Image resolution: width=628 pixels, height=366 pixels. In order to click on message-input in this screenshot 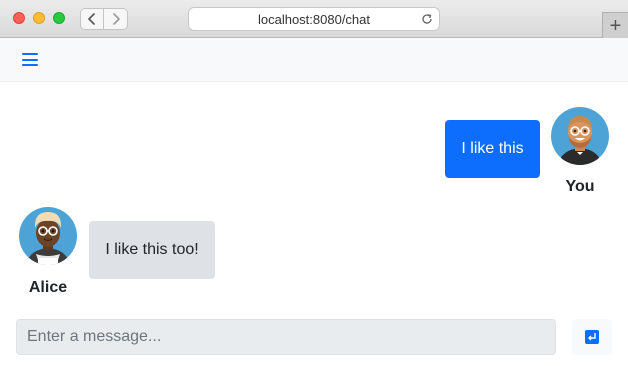, I will do `click(286, 337)`.